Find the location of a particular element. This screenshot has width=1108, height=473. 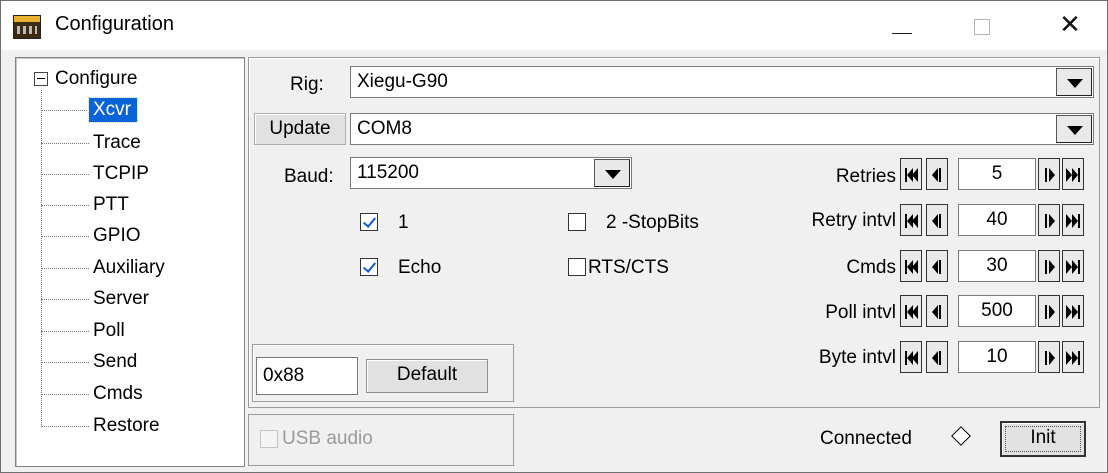

usb-audio-checkbox is located at coordinates (269, 439).